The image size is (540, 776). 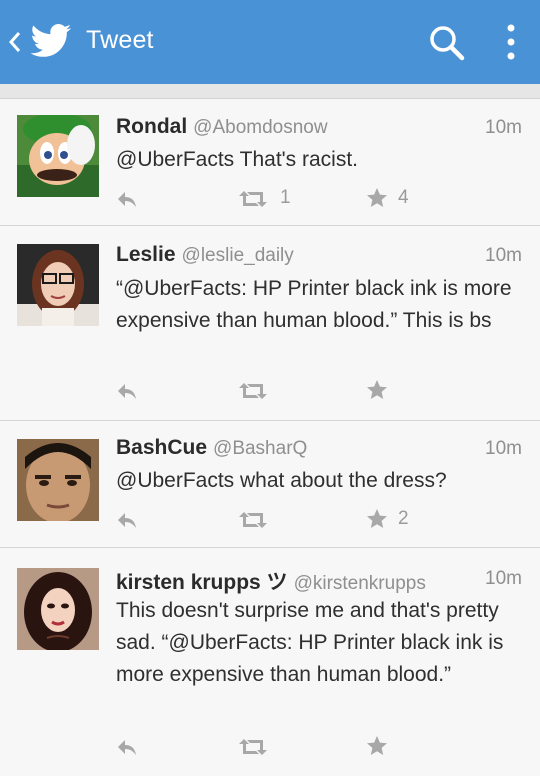 What do you see at coordinates (270, 42) in the screenshot?
I see `app-header: Tweet` at bounding box center [270, 42].